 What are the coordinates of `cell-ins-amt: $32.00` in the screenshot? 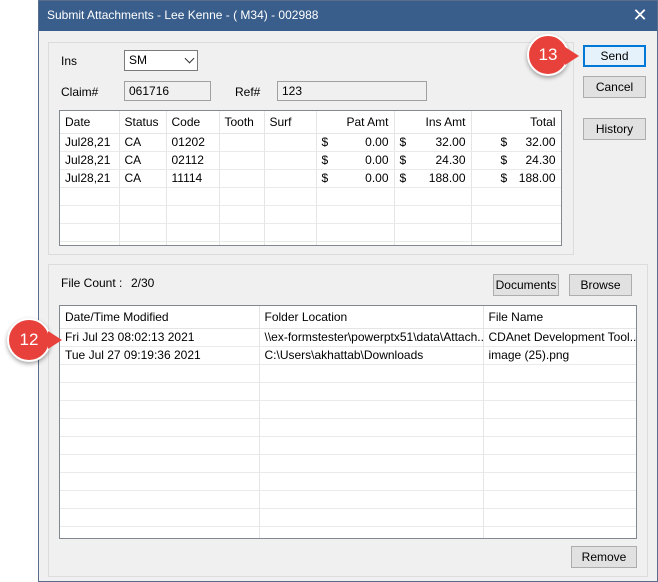 It's located at (433, 142).